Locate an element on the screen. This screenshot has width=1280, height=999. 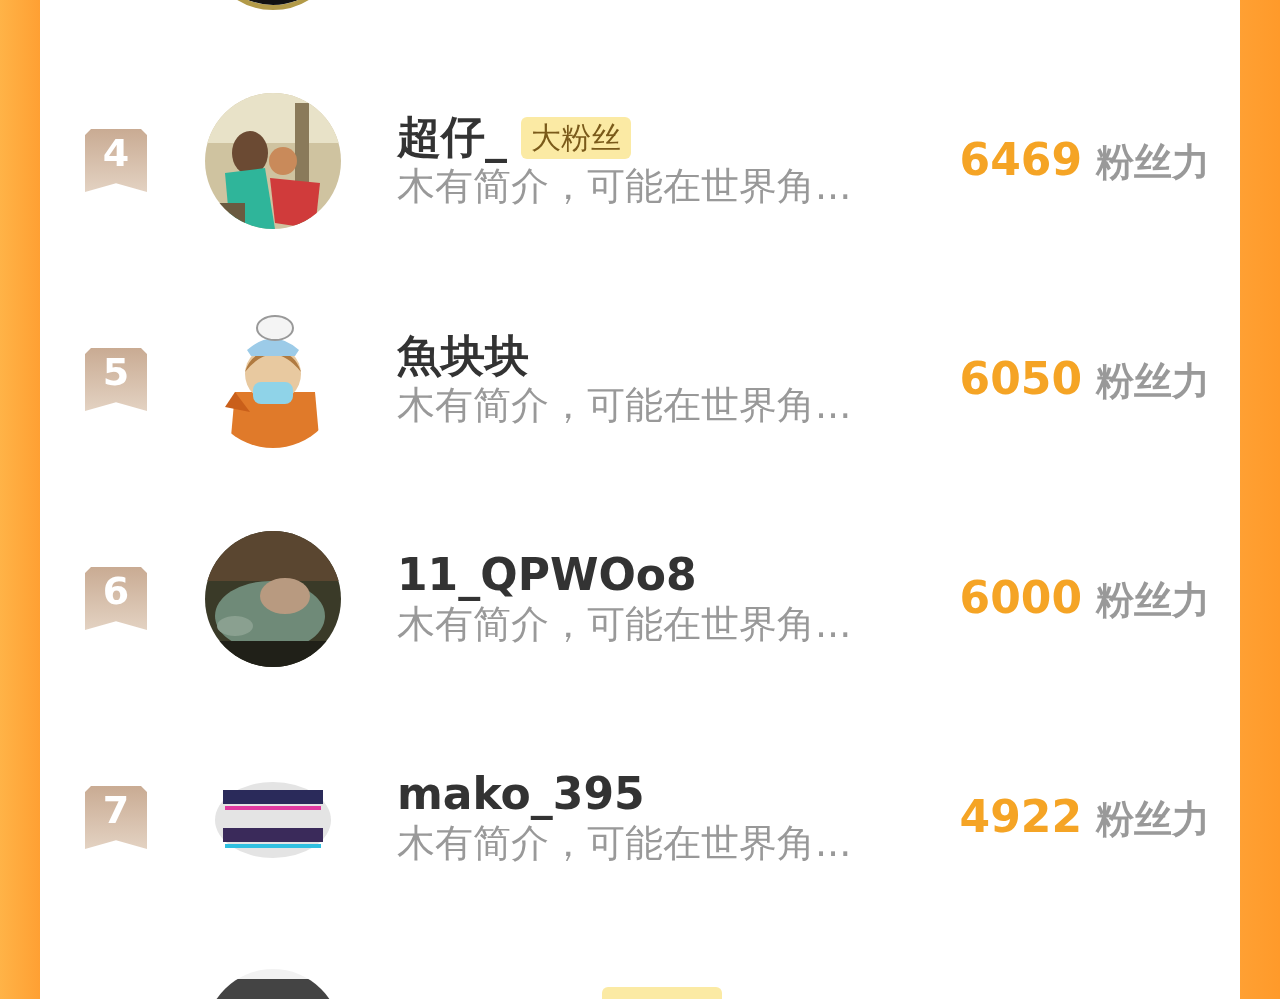
user-name: mako_395 is located at coordinates (521, 795).